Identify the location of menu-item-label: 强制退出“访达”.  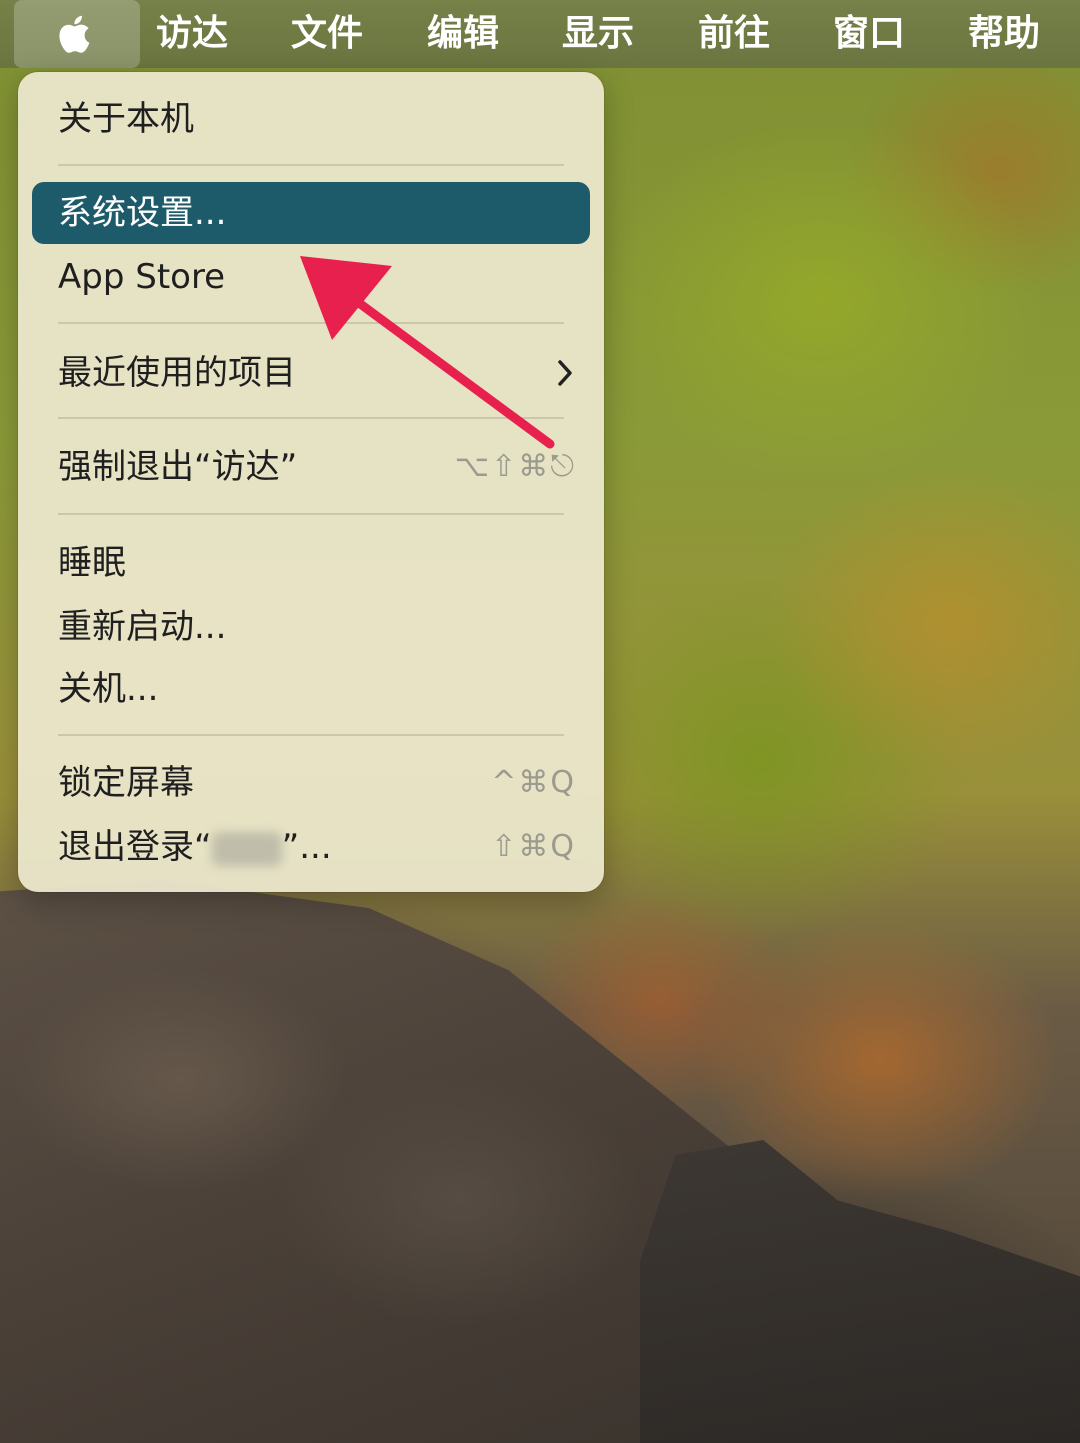
(178, 467).